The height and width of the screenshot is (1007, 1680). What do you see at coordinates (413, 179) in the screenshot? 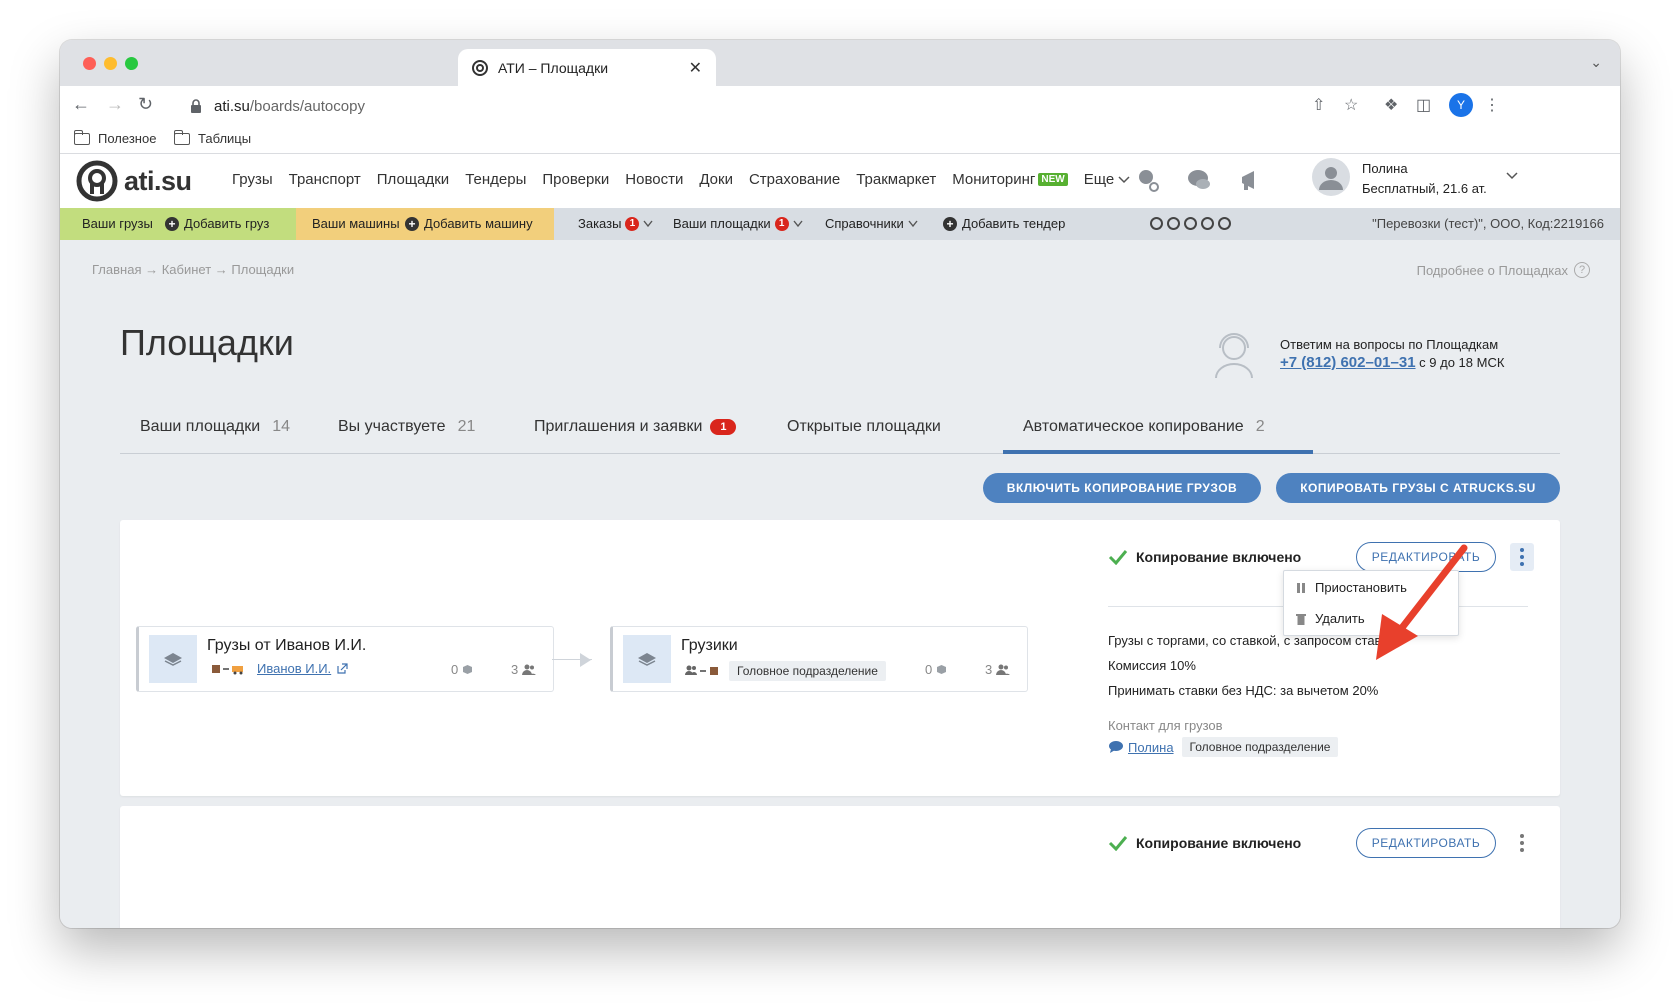
I see `nav-boards: Площадки` at bounding box center [413, 179].